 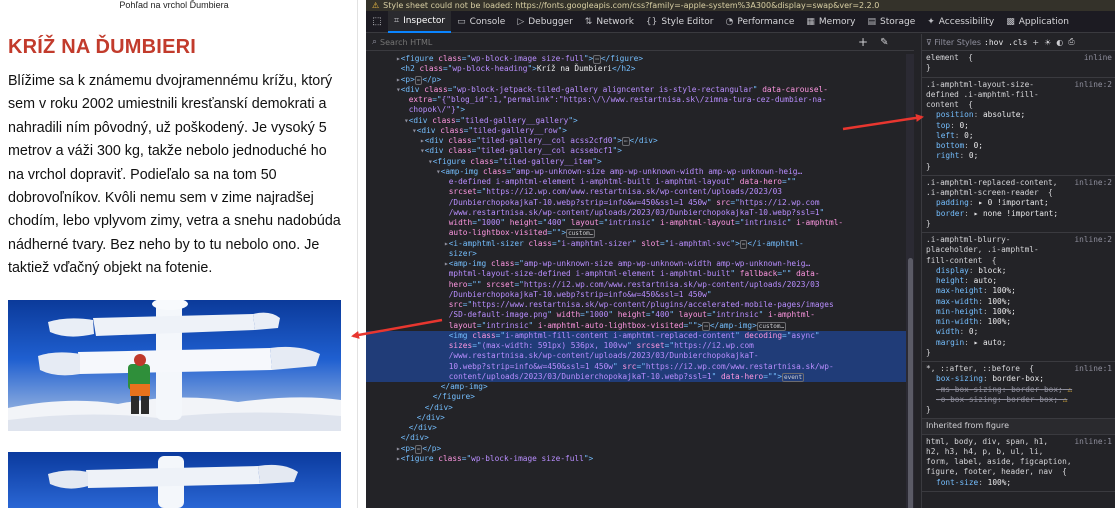 I want to click on tab-storage: ▤ Storage, so click(x=892, y=22).